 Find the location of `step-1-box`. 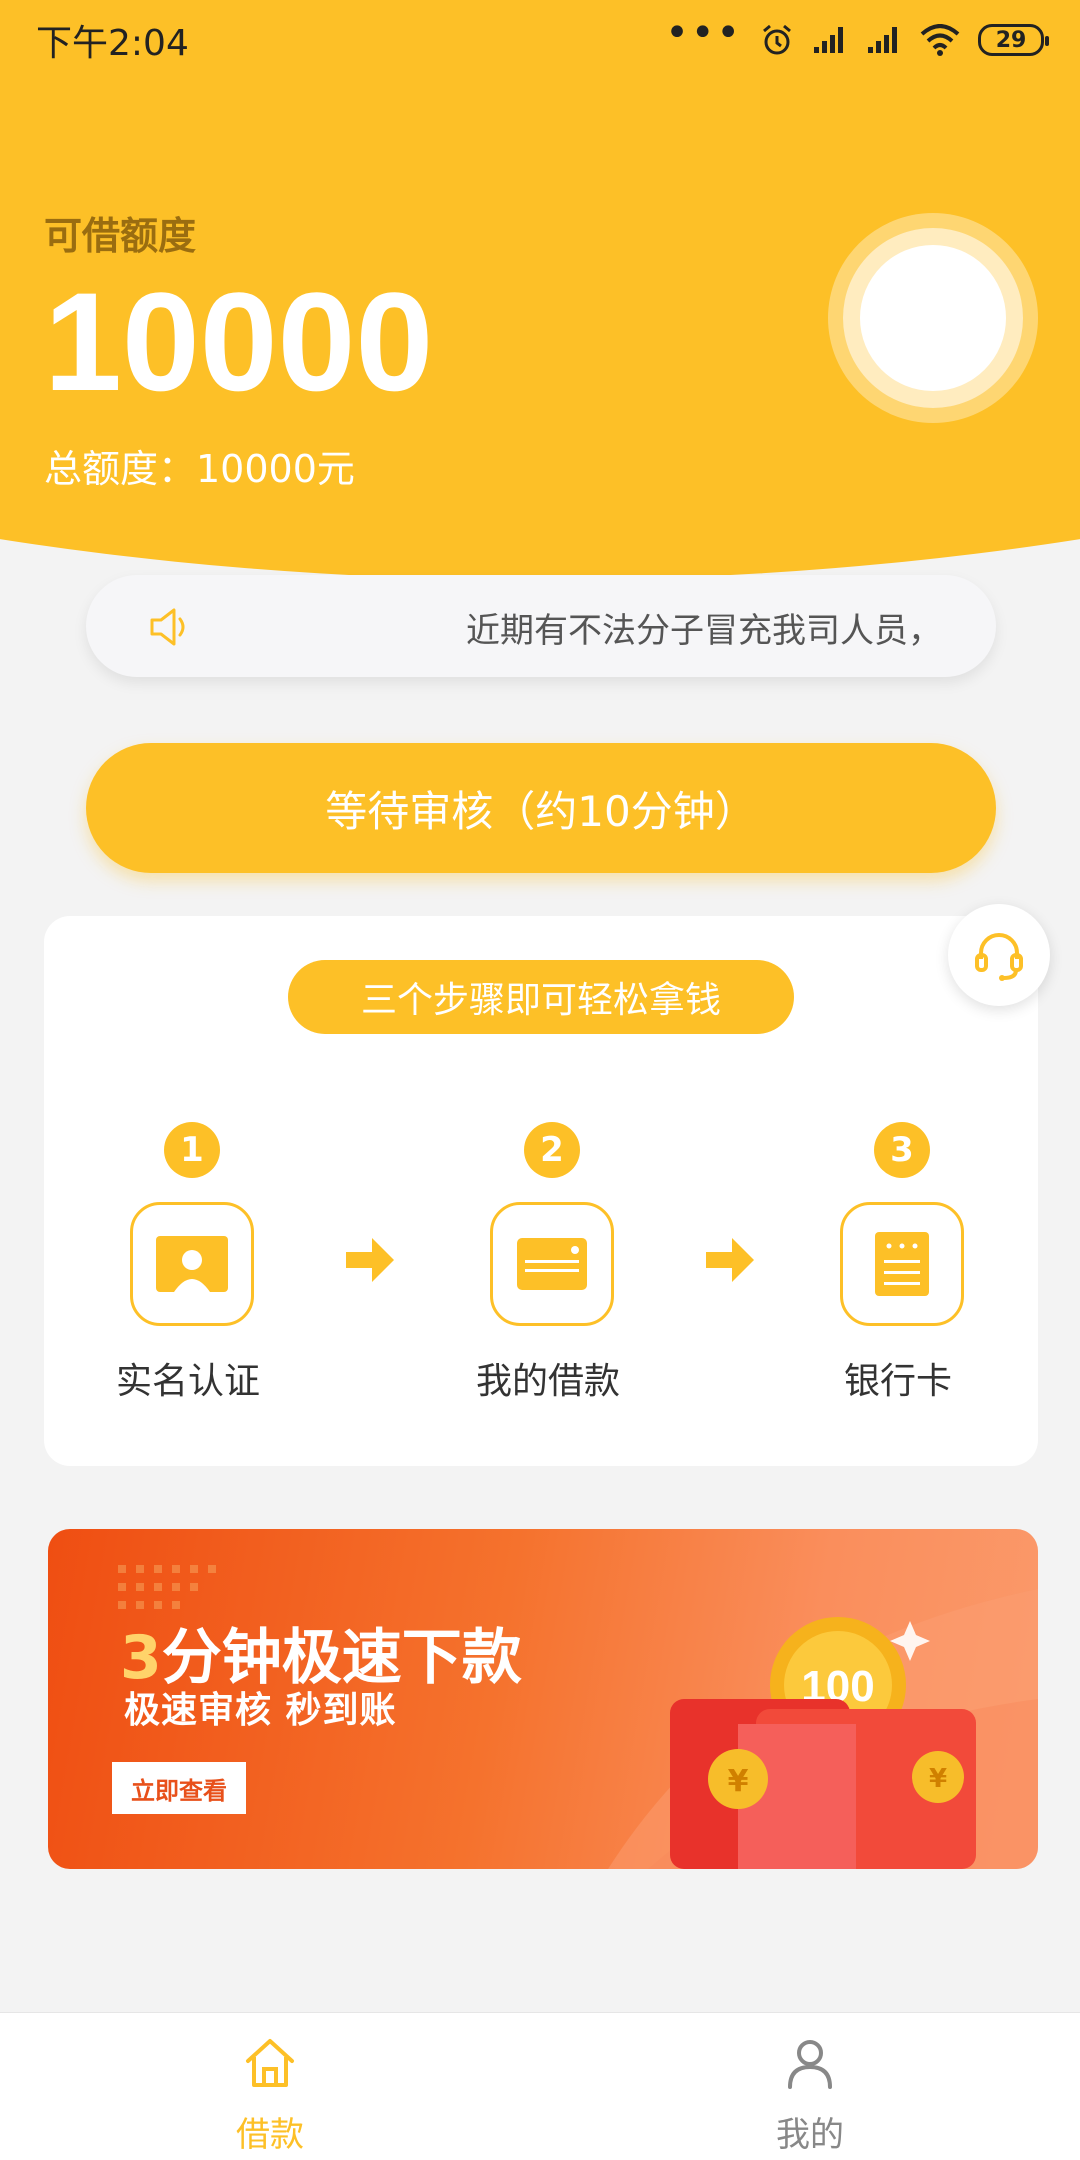

step-1-box is located at coordinates (192, 1264).